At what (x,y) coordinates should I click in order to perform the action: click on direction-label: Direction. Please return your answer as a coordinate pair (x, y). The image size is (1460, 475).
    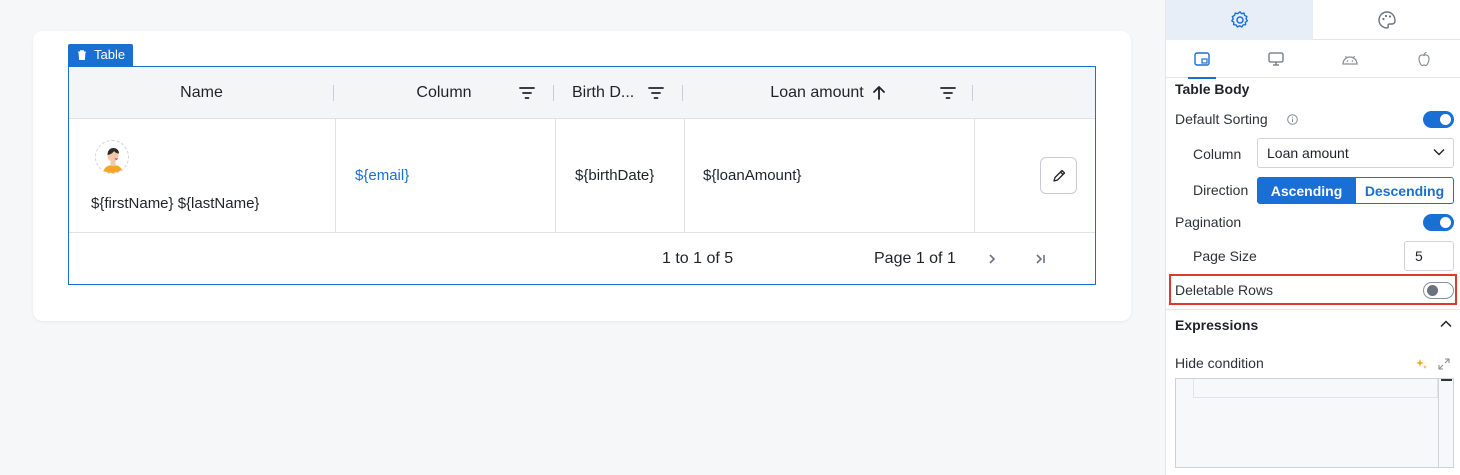
    Looking at the image, I should click on (1221, 190).